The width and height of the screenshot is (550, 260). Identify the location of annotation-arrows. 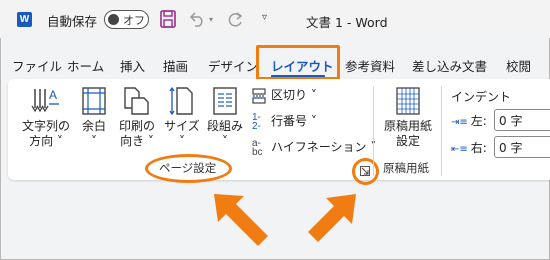
(285, 220).